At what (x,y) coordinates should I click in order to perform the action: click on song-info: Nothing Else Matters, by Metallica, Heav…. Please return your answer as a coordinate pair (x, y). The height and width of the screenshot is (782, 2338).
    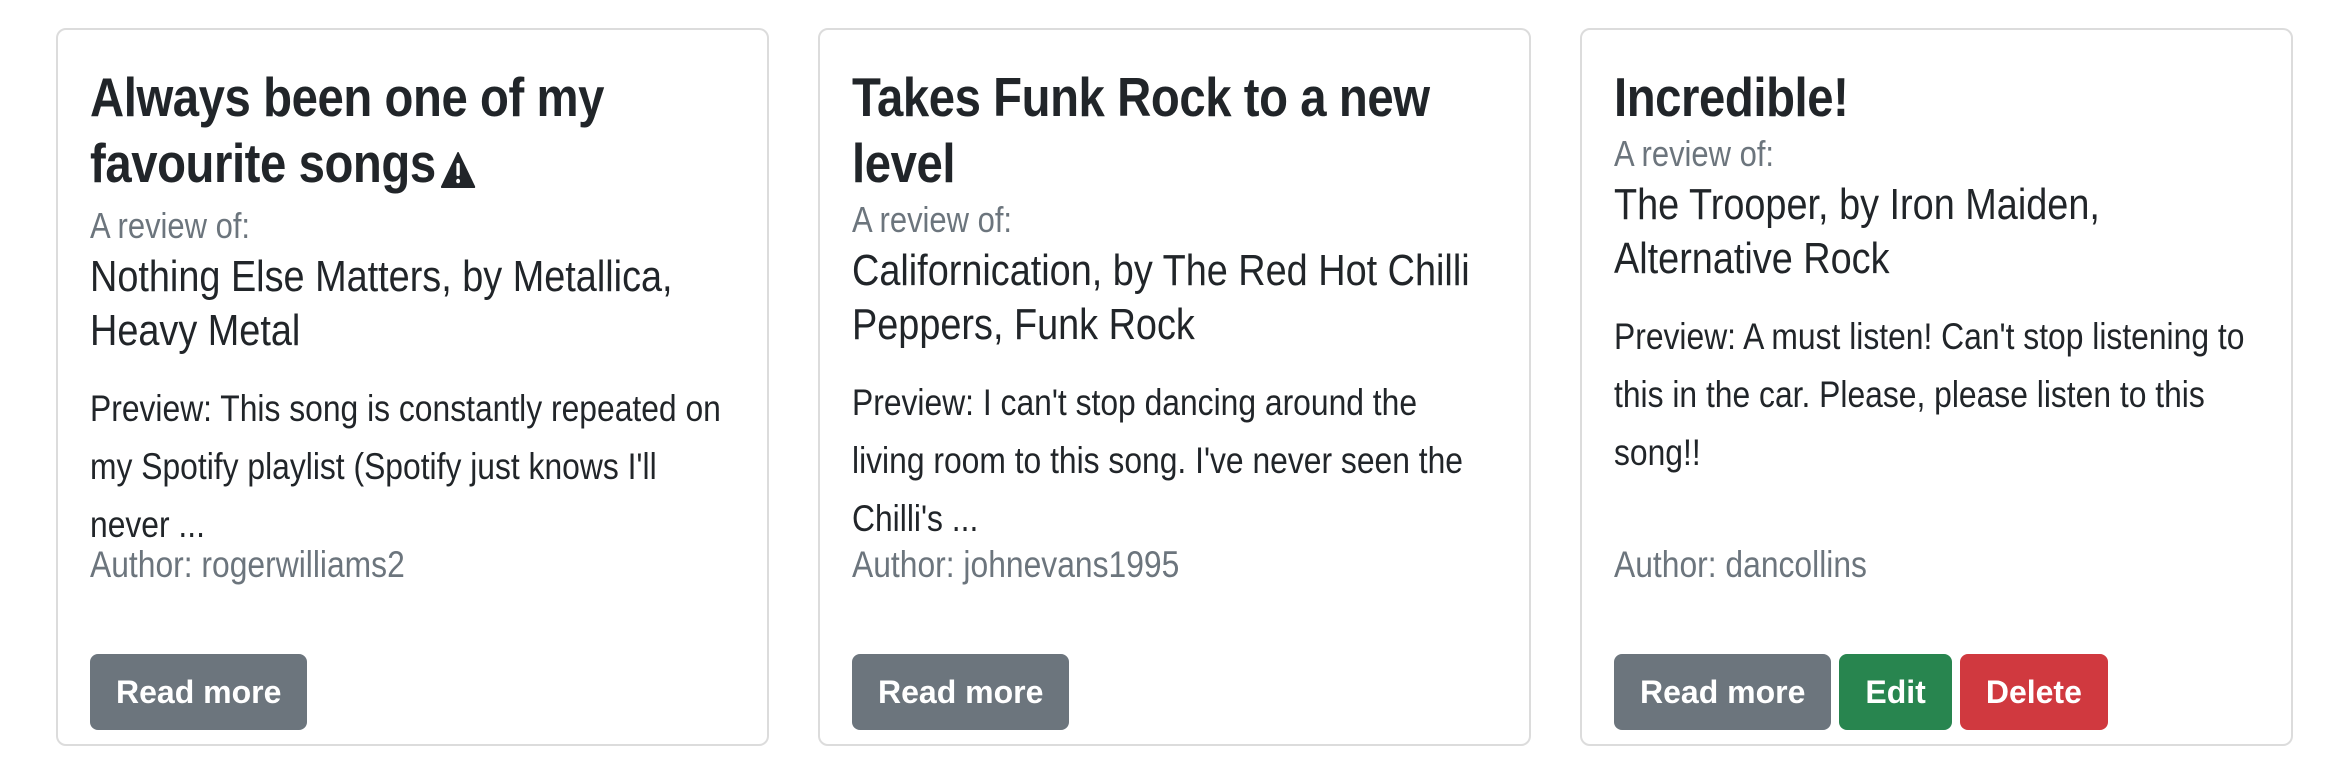
    Looking at the image, I should click on (381, 303).